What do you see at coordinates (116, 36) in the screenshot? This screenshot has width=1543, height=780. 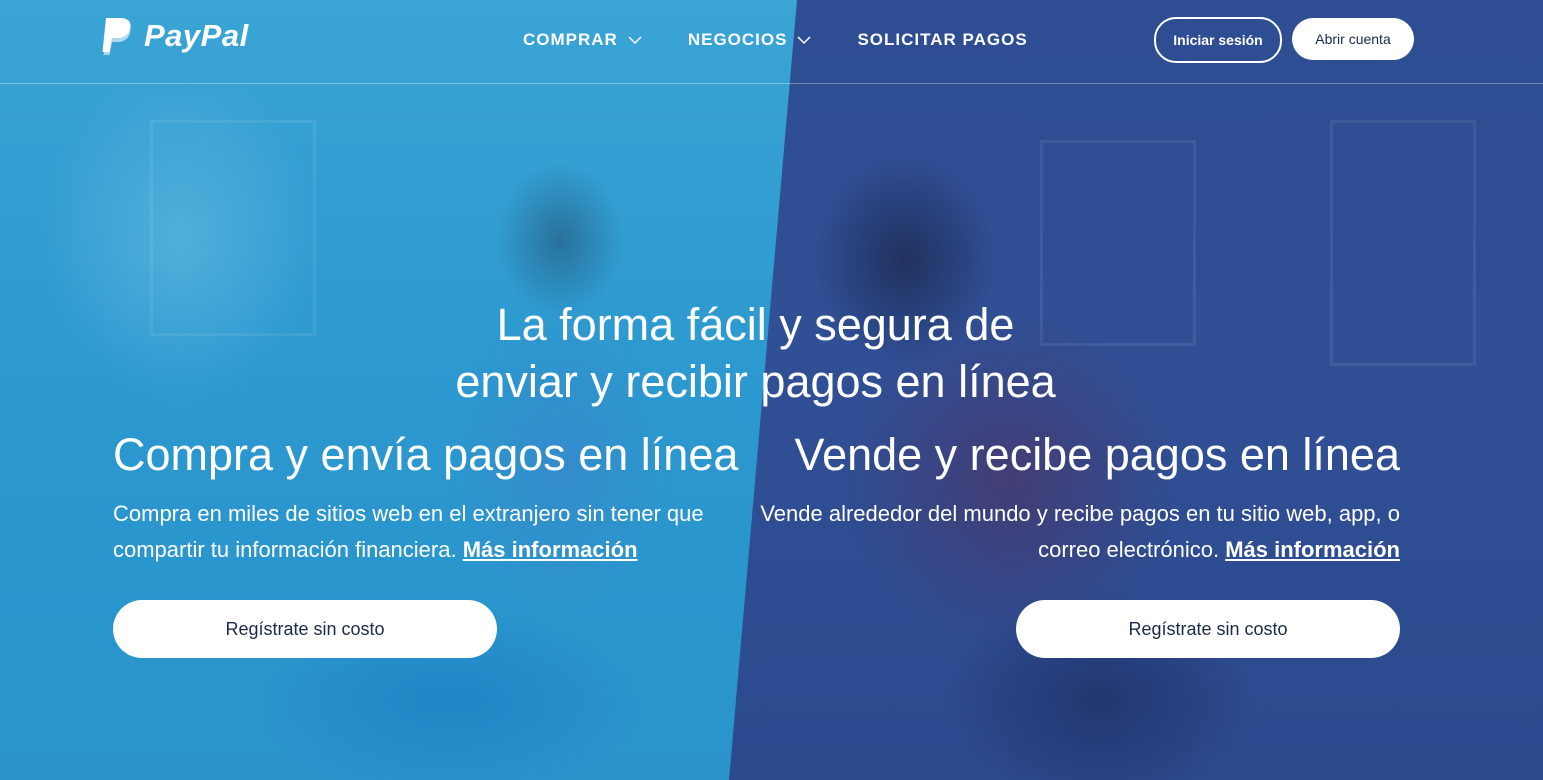 I see `paypal-p-icon` at bounding box center [116, 36].